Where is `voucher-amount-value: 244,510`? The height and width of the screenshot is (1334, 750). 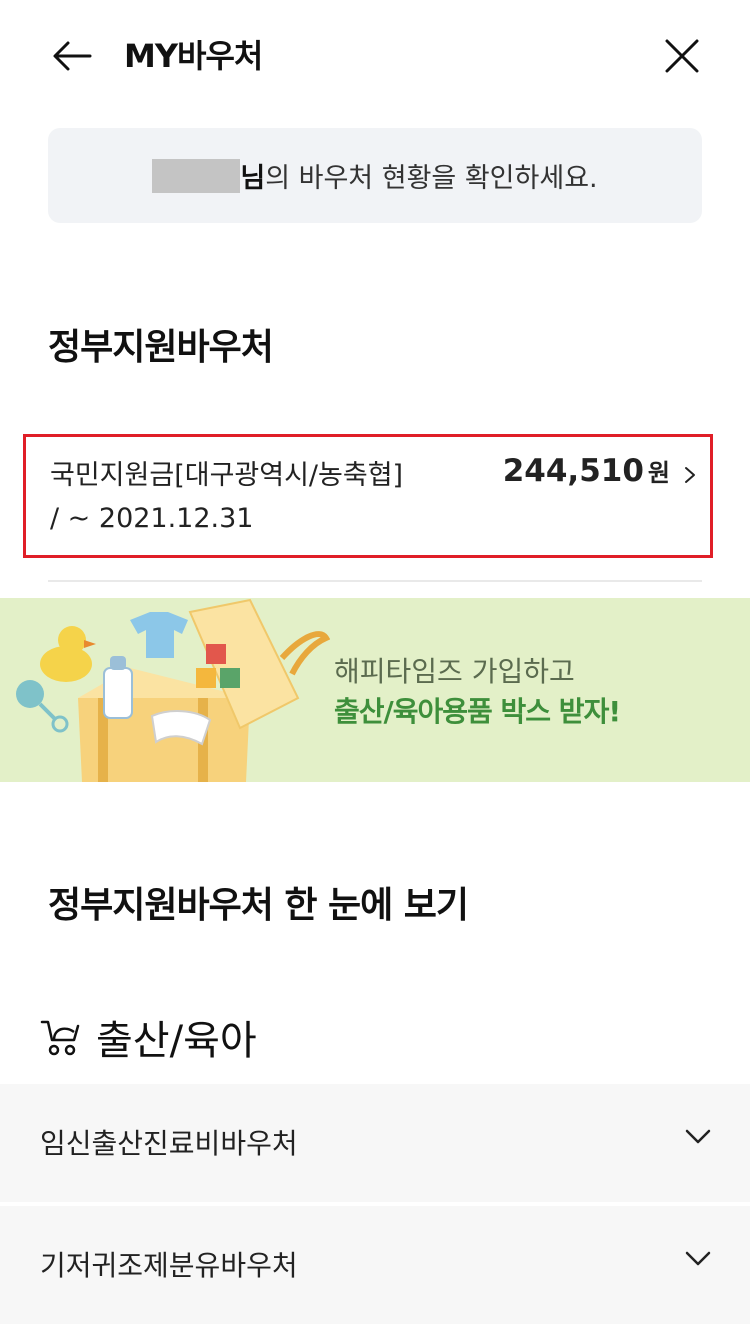 voucher-amount-value: 244,510 is located at coordinates (573, 471).